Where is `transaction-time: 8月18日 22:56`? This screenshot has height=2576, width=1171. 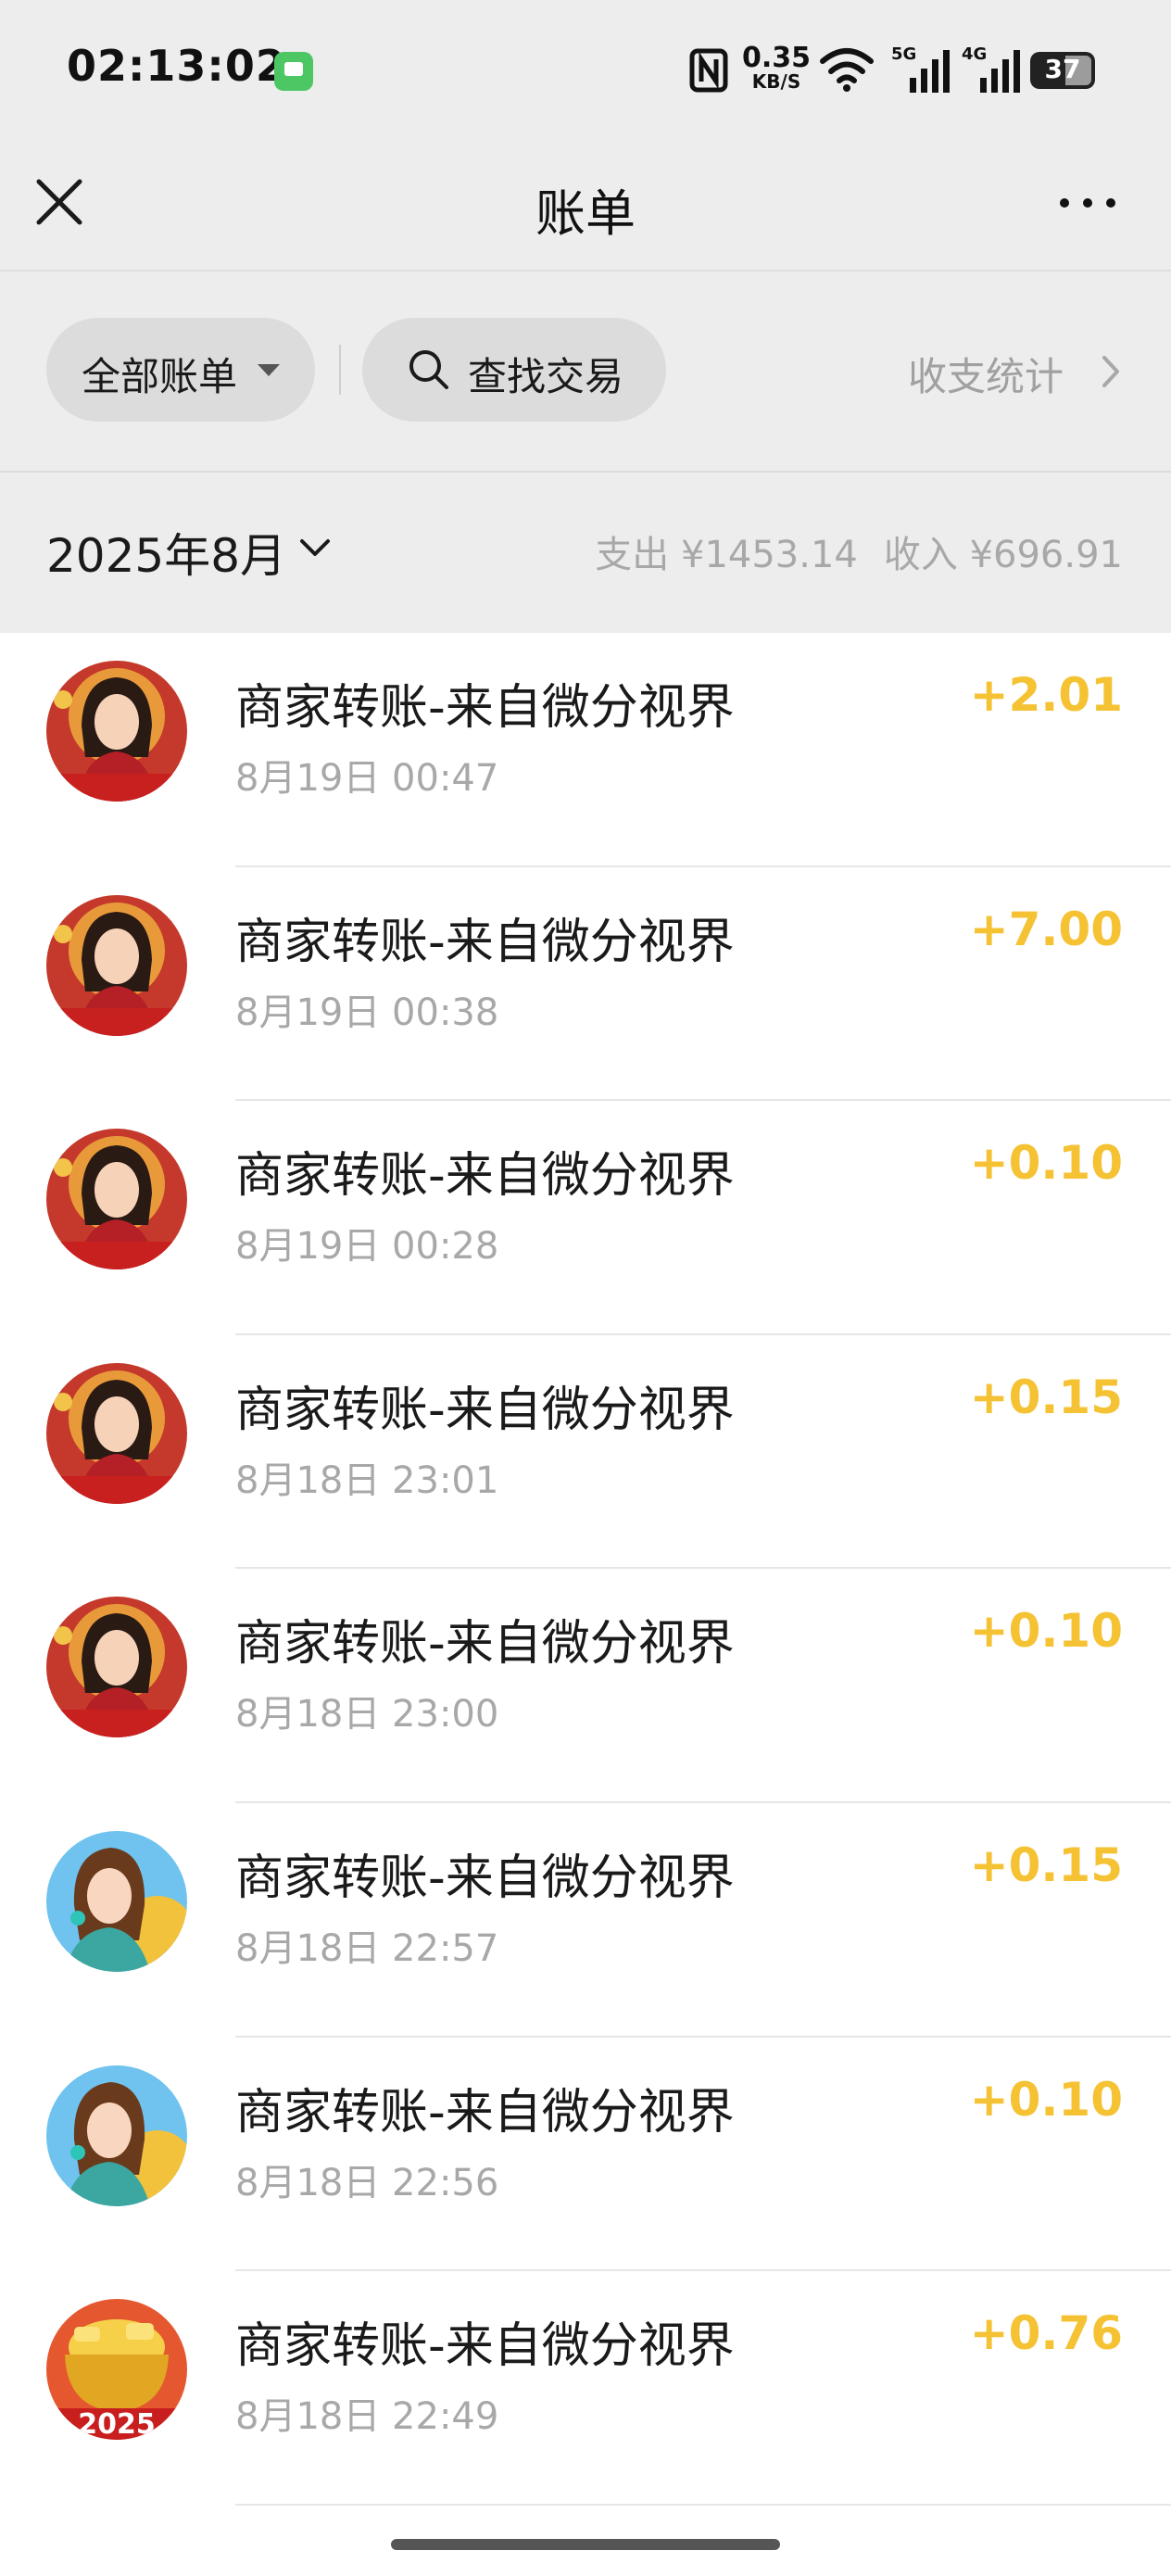 transaction-time: 8月18日 22:56 is located at coordinates (367, 2182).